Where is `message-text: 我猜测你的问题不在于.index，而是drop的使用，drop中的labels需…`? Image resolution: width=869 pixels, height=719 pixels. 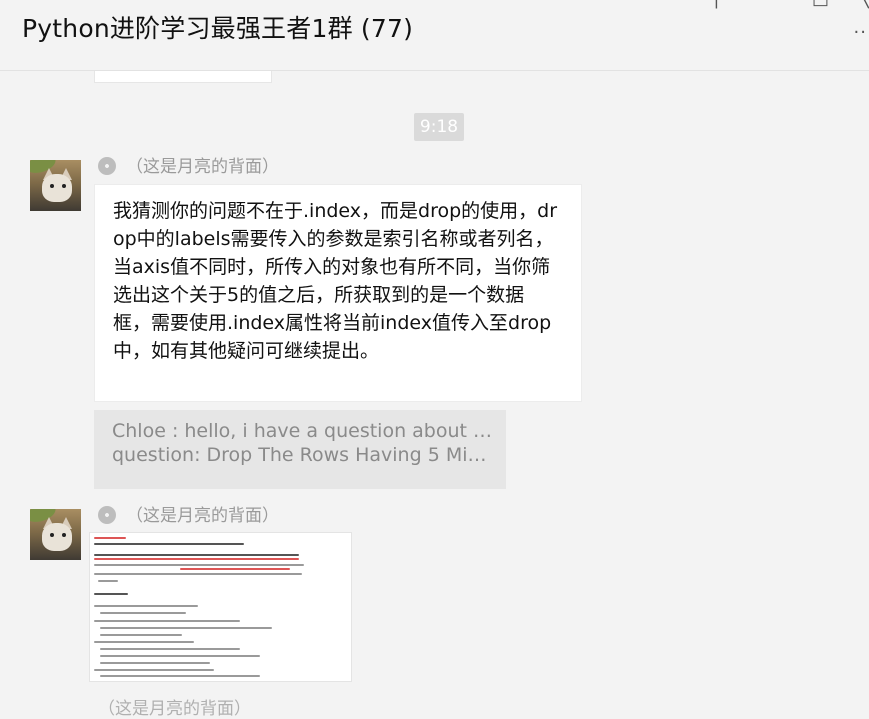 message-text: 我猜测你的问题不在于.index，而是drop的使用，drop中的labels需… is located at coordinates (335, 281).